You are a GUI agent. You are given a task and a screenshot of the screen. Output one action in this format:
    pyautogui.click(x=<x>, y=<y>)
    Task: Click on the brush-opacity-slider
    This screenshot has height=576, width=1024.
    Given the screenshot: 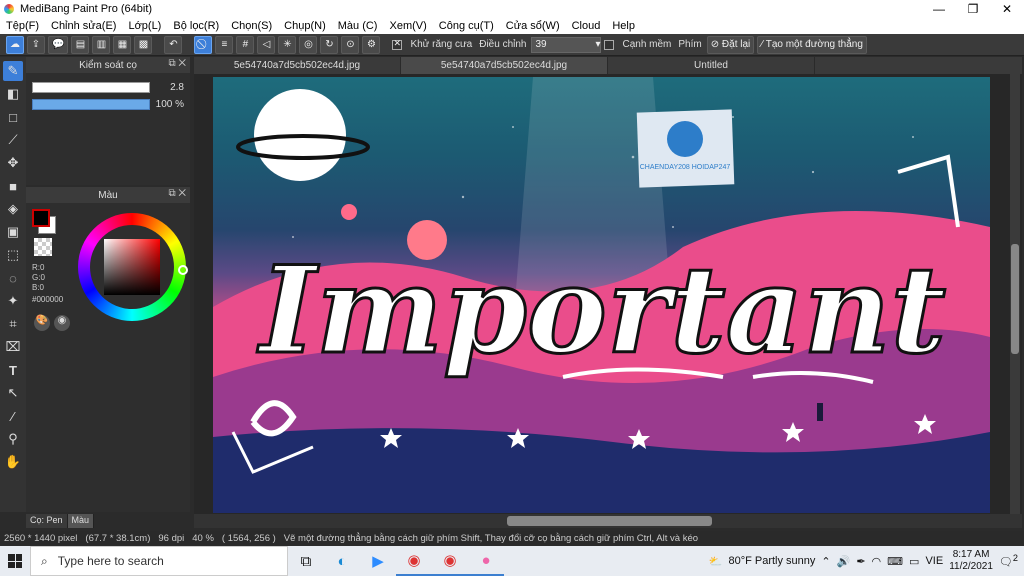 What is the action you would take?
    pyautogui.click(x=91, y=104)
    